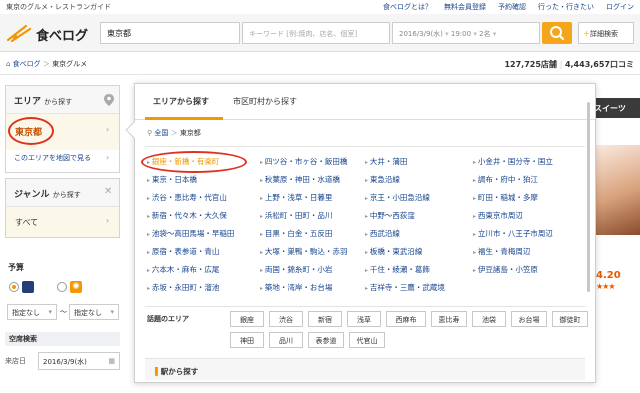  Describe the element at coordinates (28, 102) in the screenshot. I see `area-filter-title: エリア` at that location.